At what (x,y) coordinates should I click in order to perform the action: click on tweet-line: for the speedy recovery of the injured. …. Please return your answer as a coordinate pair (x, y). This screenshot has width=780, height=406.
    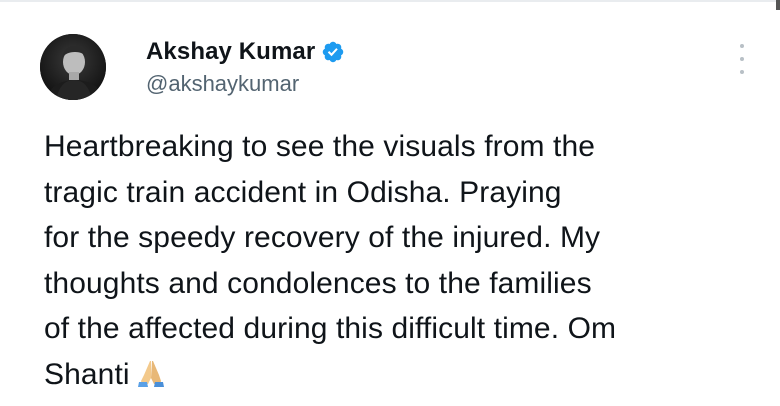
    Looking at the image, I should click on (322, 237).